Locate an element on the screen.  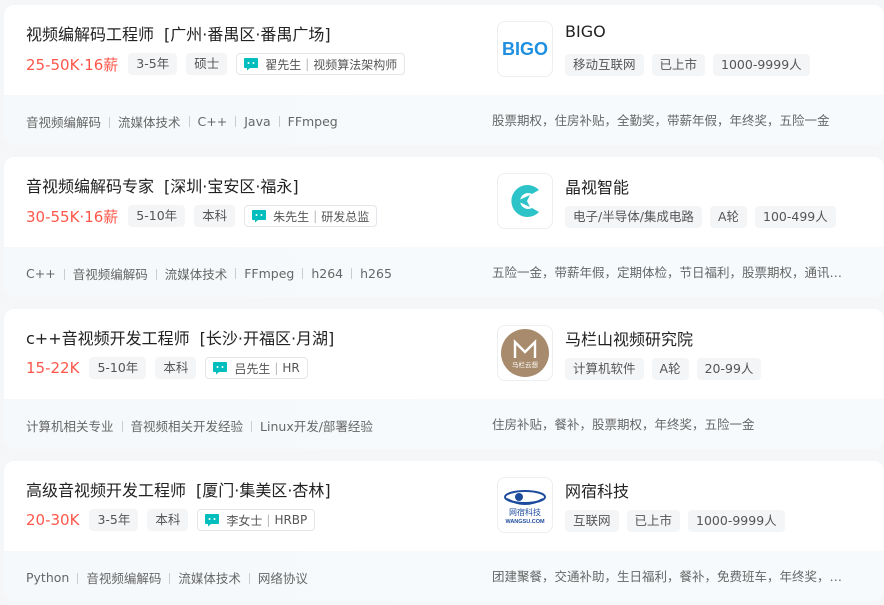
job-meta: 20-30K 3-5年 本科 李女士 | HRBP is located at coordinates (171, 520).